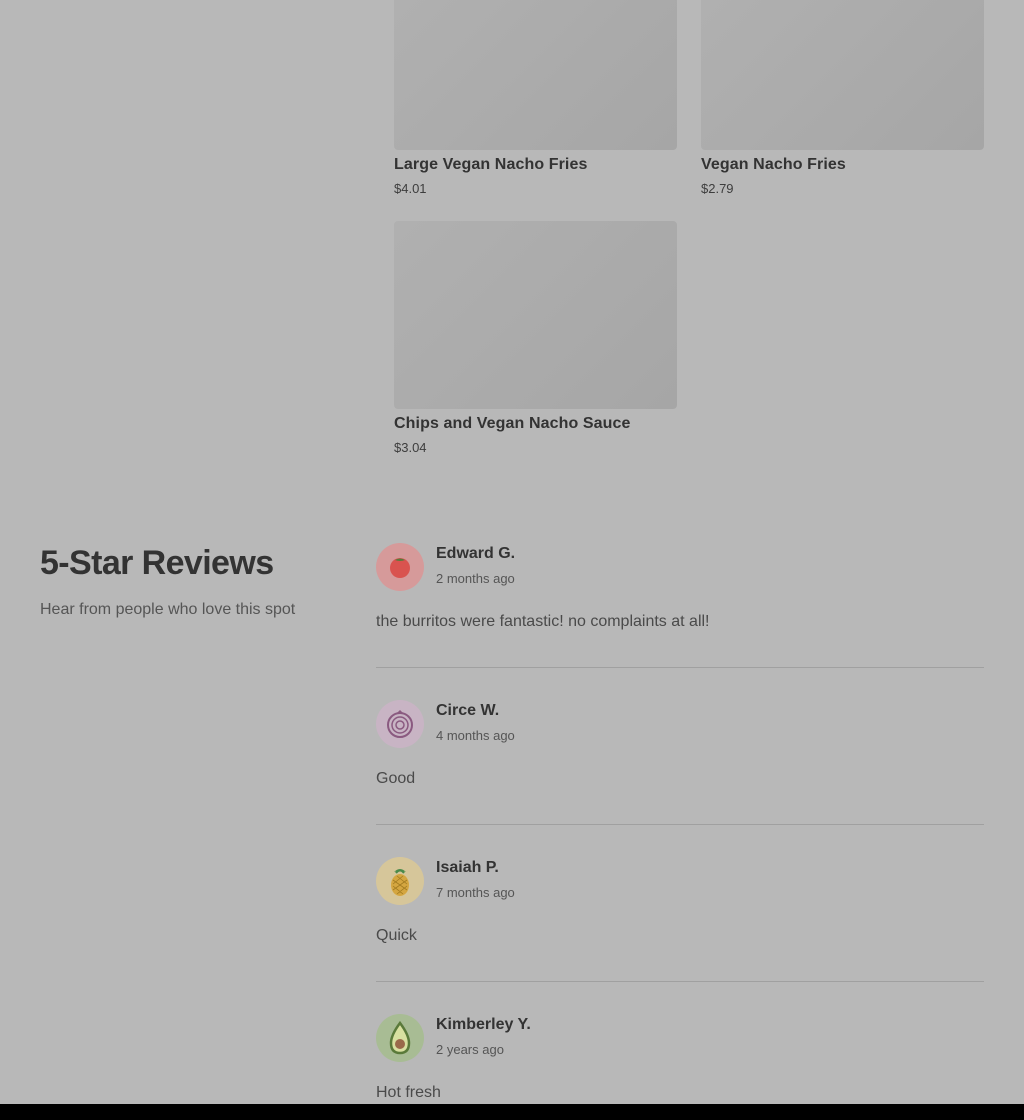 The width and height of the screenshot is (1024, 1120). Describe the element at coordinates (396, 778) in the screenshot. I see `review-text: Good` at that location.